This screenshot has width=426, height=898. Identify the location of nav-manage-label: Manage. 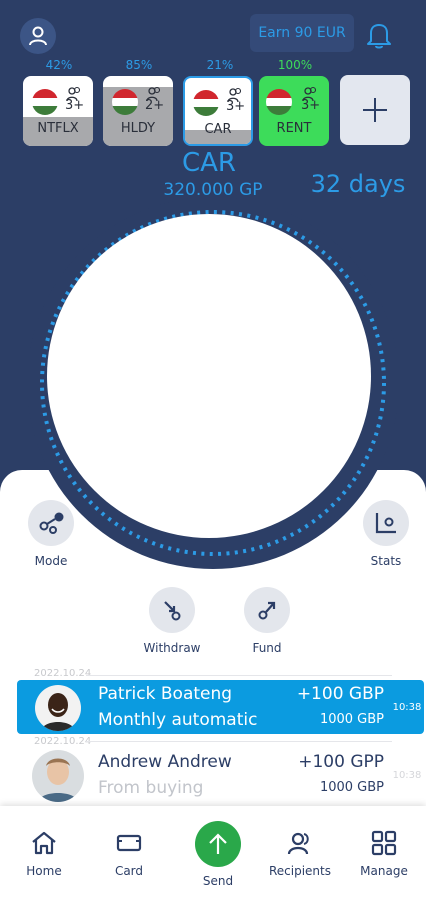
(384, 871).